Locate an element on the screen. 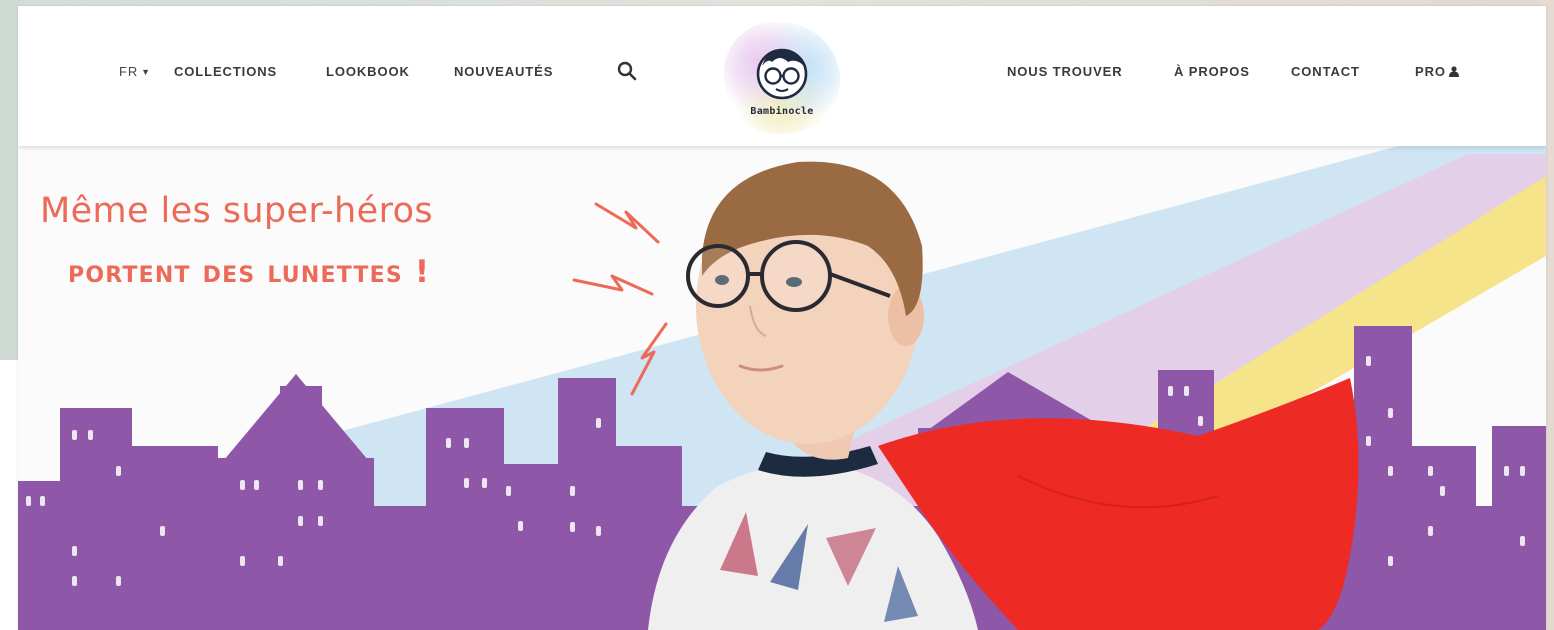 Image resolution: width=1554 pixels, height=630 pixels. nav-nouveautes: NOUVEAUTÉS is located at coordinates (503, 71).